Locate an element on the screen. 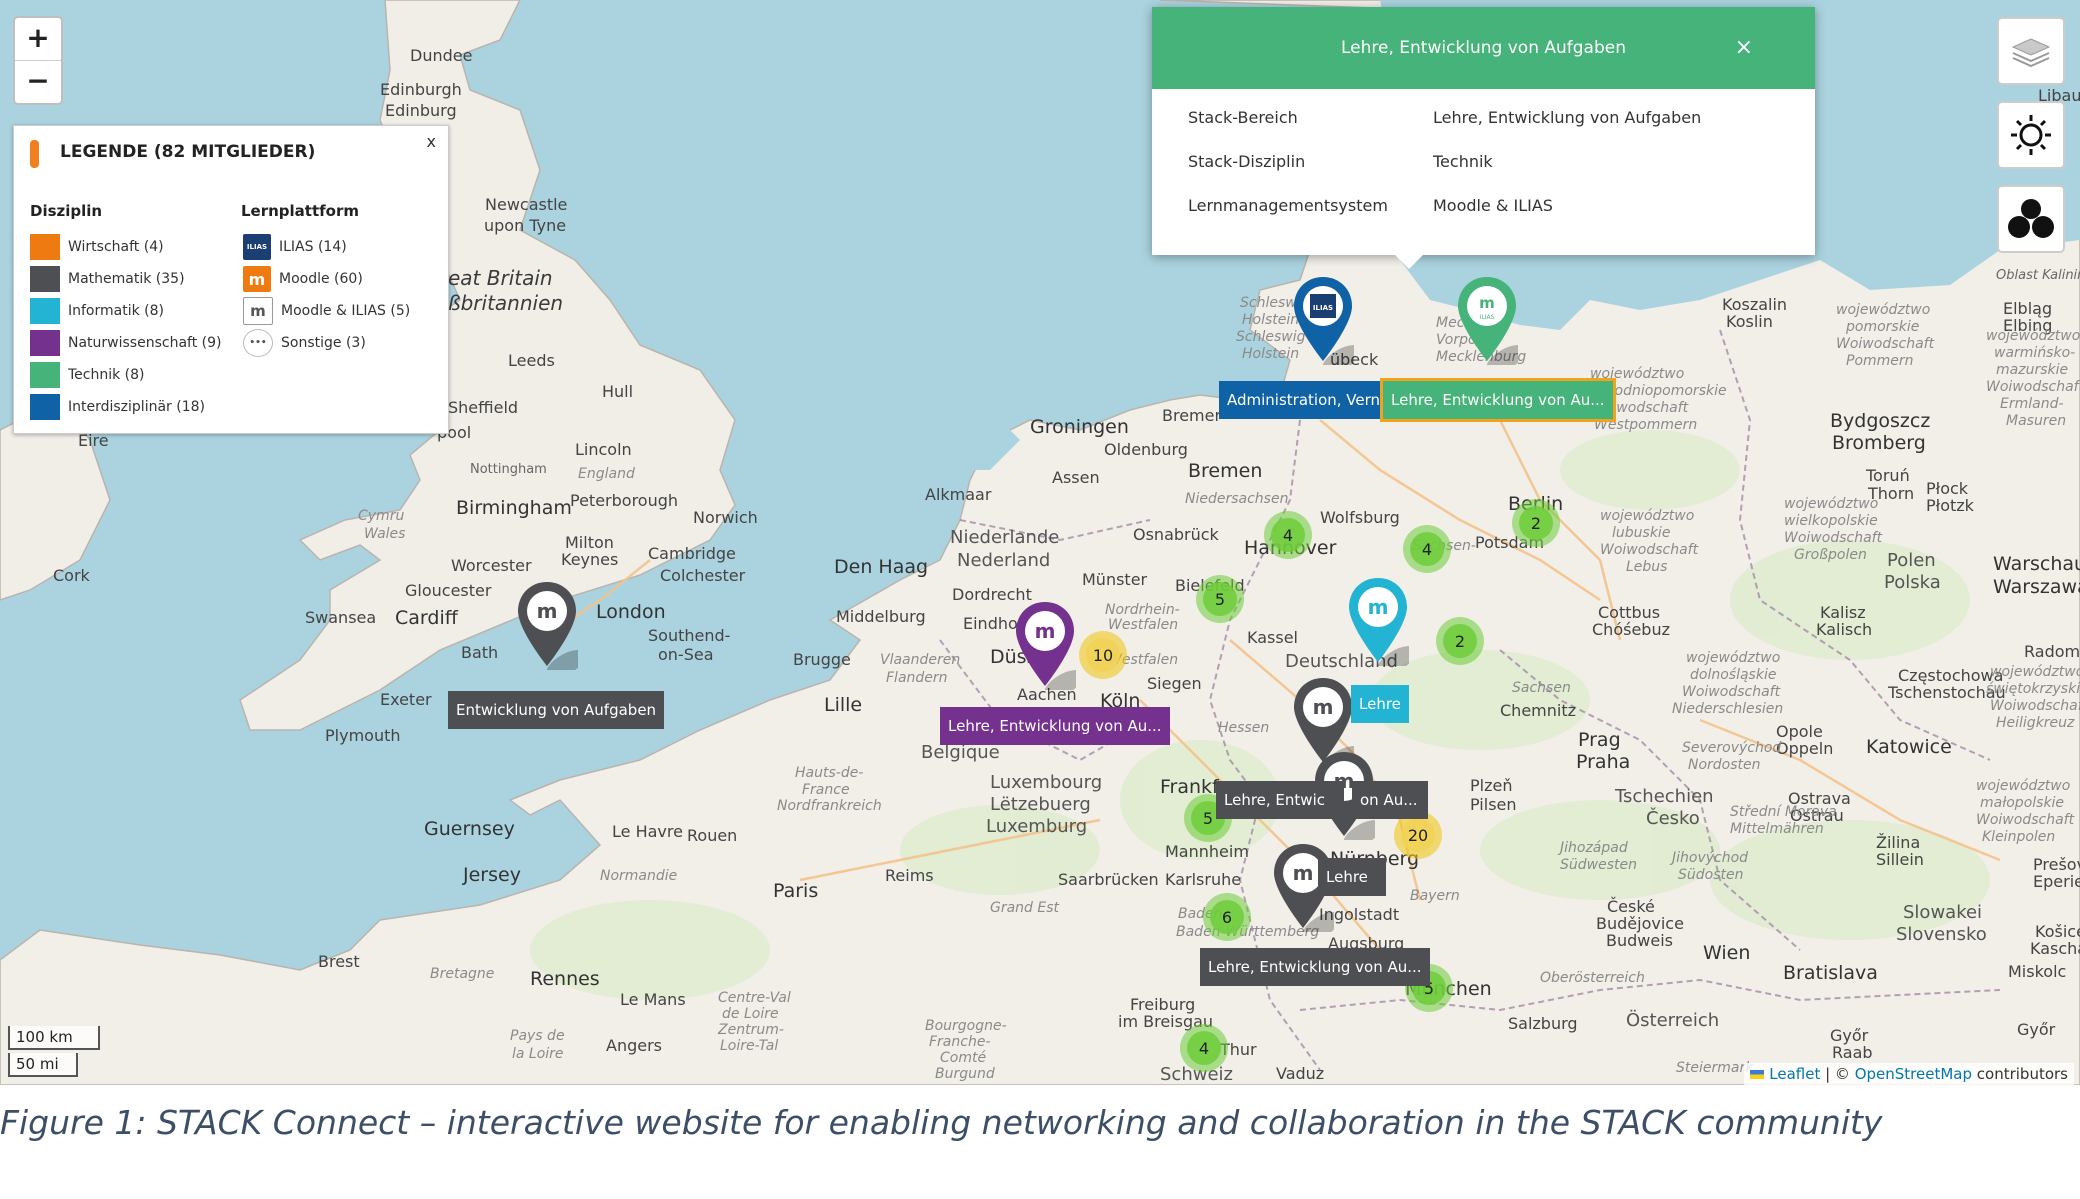  dots-icon: ••• is located at coordinates (258, 343).